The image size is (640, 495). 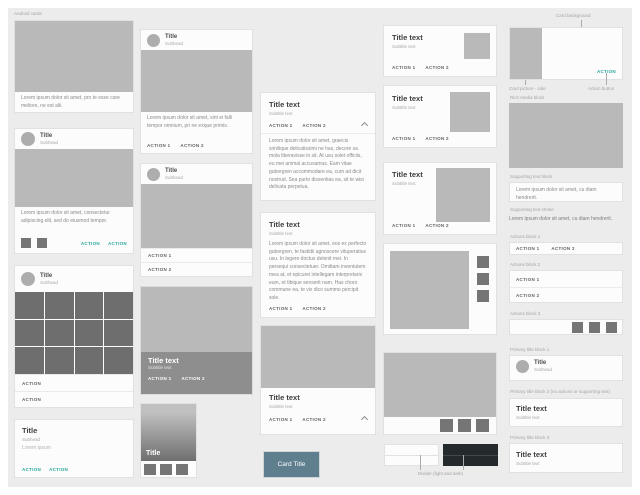 What do you see at coordinates (168, 440) in the screenshot?
I see `card-gradient-thumbs: Title` at bounding box center [168, 440].